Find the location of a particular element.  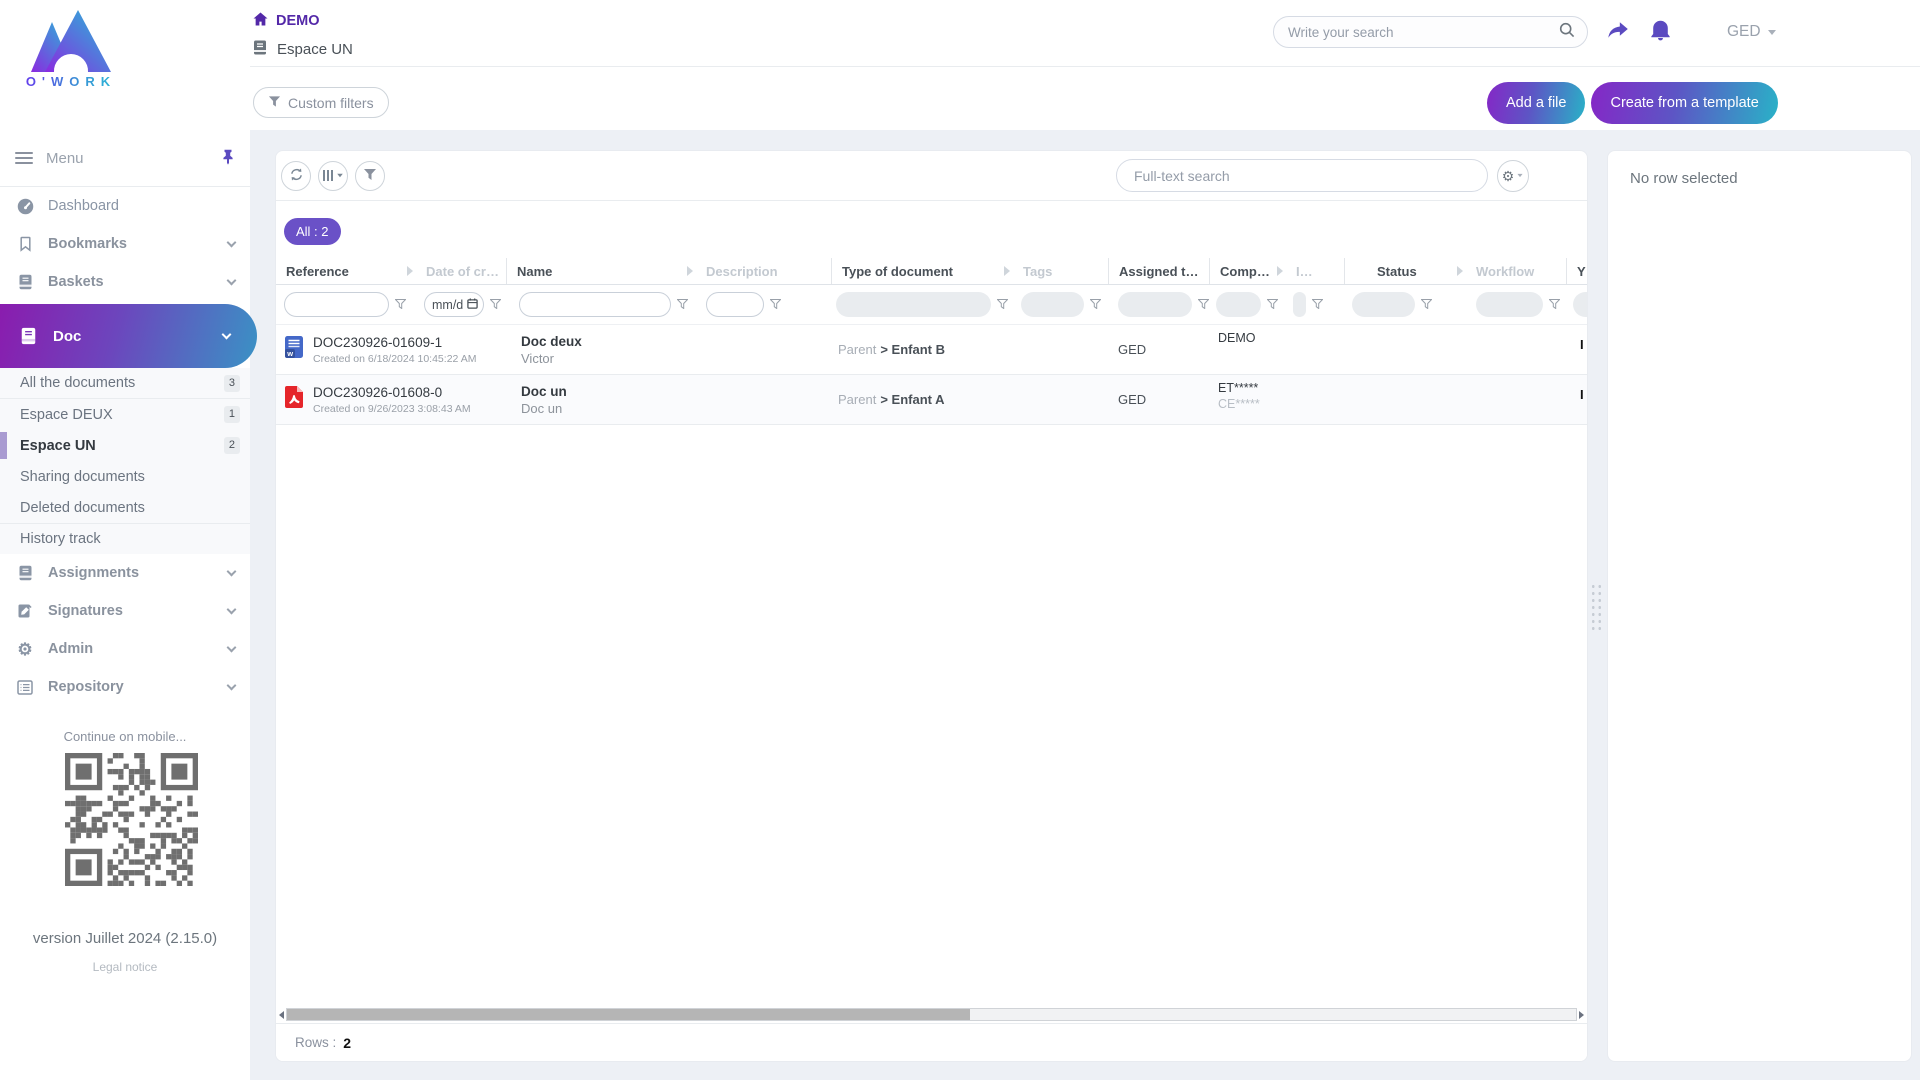

scrollbar-track is located at coordinates (931, 1014).